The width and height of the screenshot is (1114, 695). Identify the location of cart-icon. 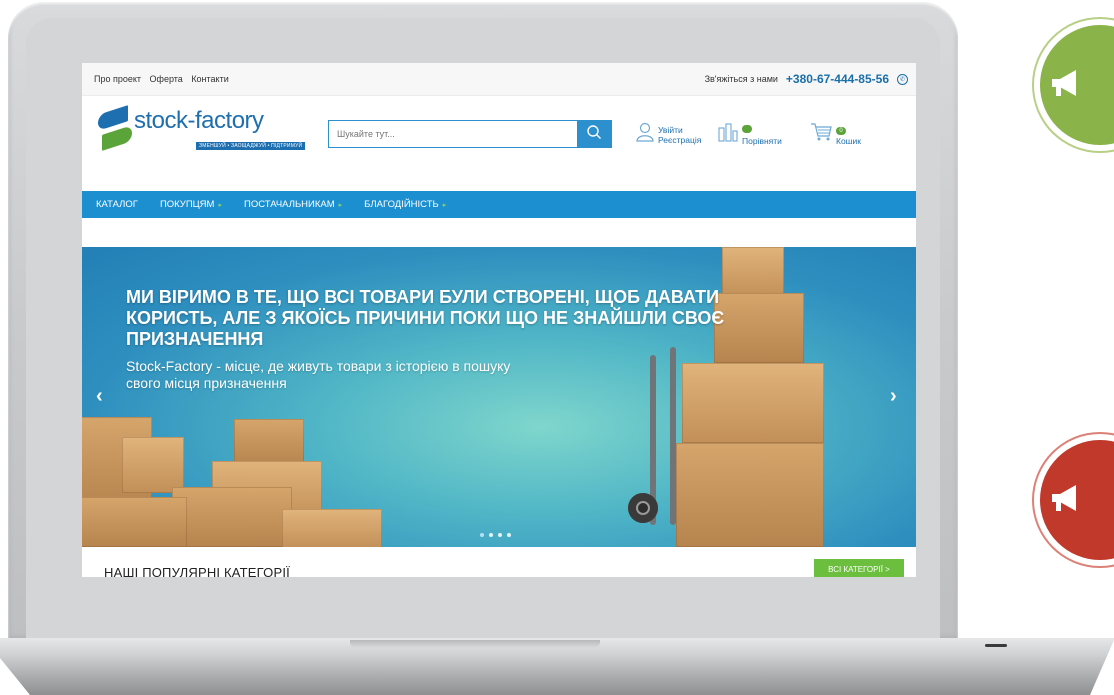
(821, 135).